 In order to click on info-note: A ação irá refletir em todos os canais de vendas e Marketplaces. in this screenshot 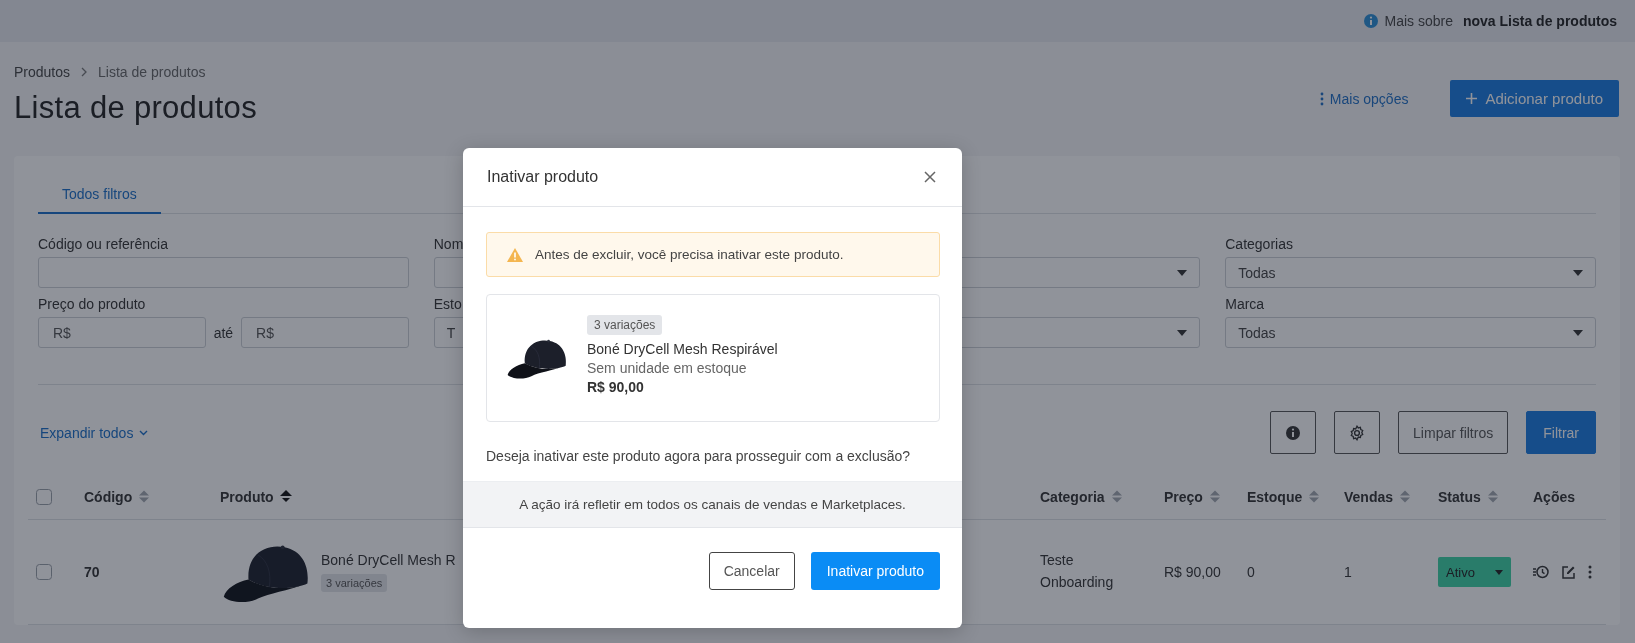, I will do `click(712, 504)`.